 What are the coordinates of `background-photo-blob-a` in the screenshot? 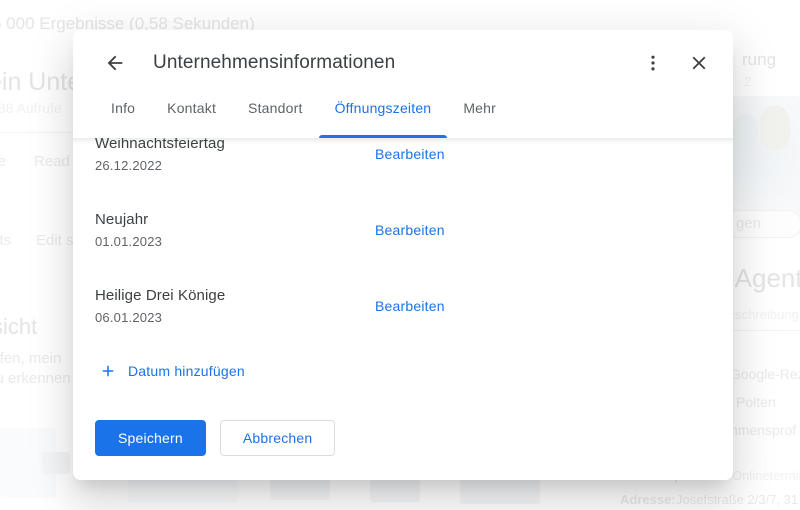 It's located at (745, 131).